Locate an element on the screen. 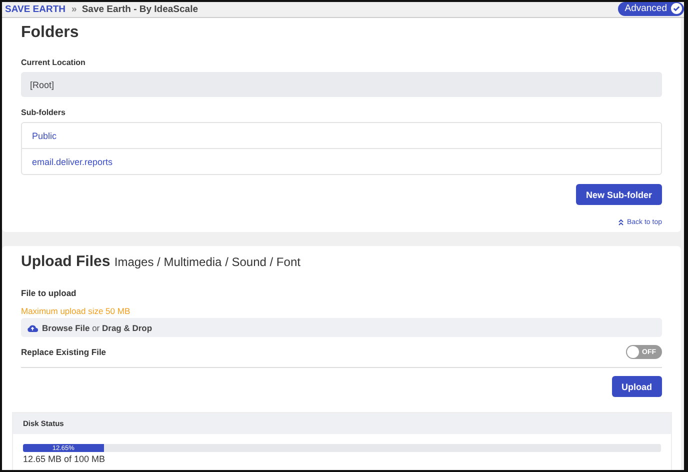 The image size is (688, 472). chevrons-up-icon is located at coordinates (621, 222).